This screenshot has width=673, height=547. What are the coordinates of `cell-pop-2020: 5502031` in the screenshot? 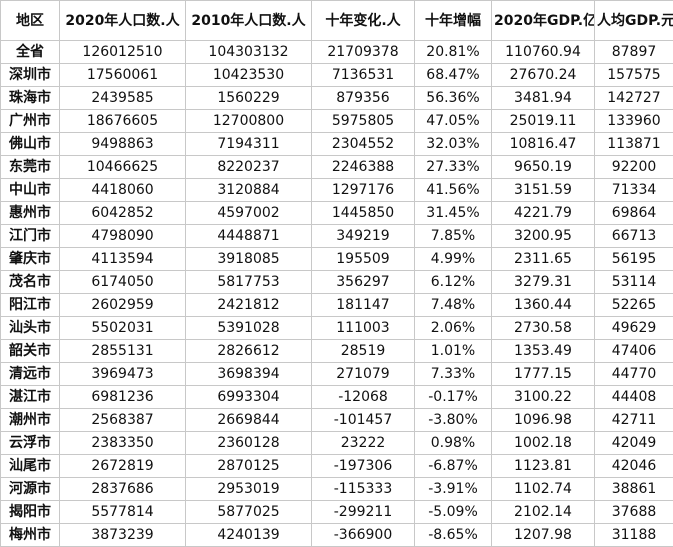 It's located at (122, 328).